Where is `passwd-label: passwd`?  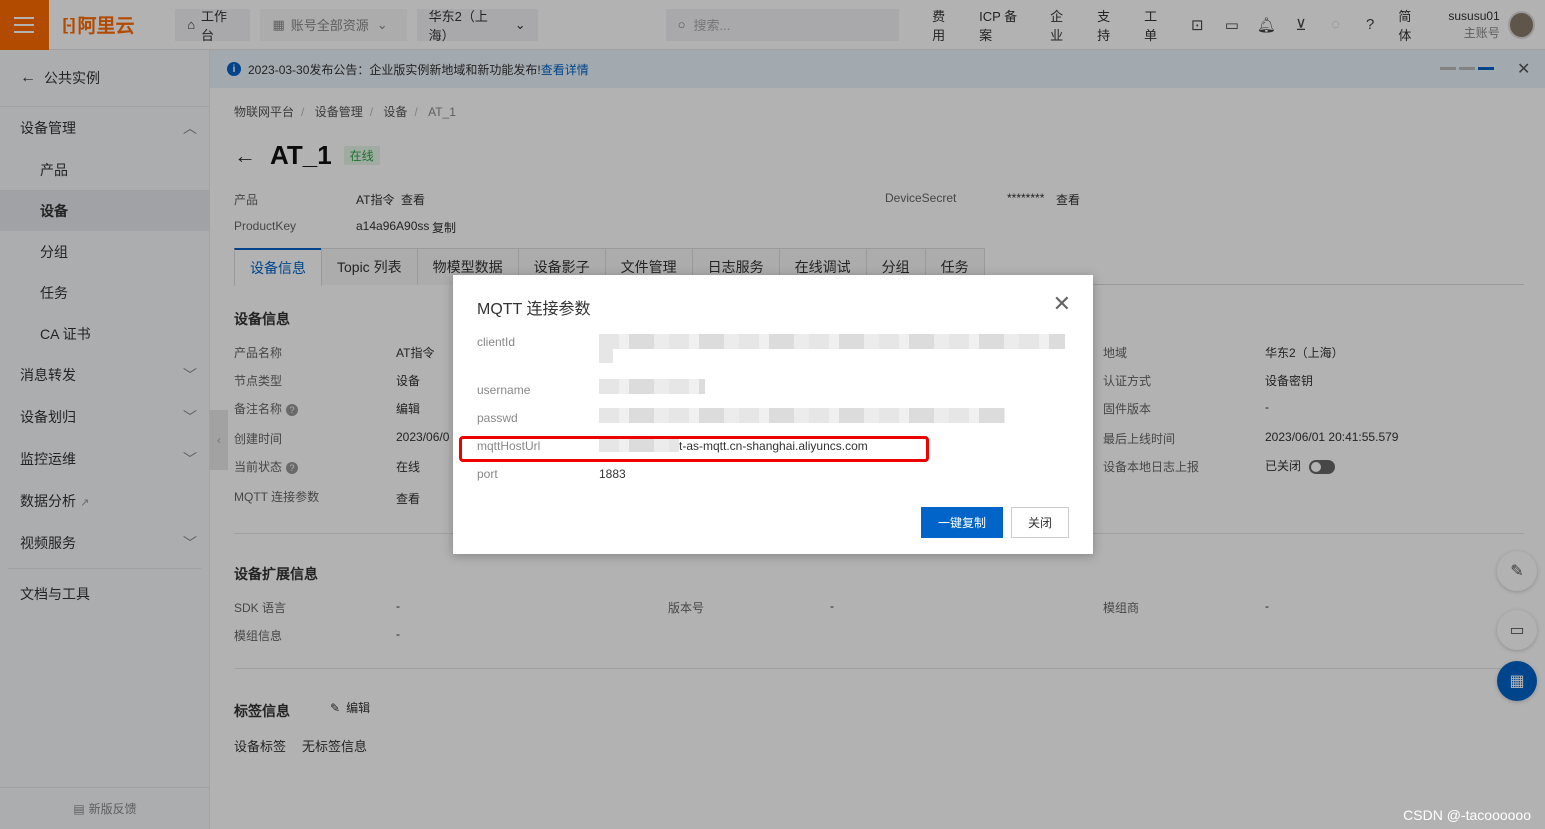
passwd-label: passwd is located at coordinates (497, 418).